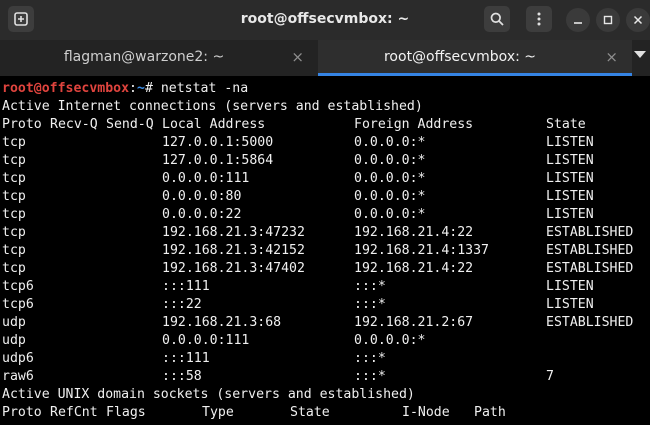 This screenshot has width=650, height=425. Describe the element at coordinates (578, 23) in the screenshot. I see `minimize-icon` at that location.